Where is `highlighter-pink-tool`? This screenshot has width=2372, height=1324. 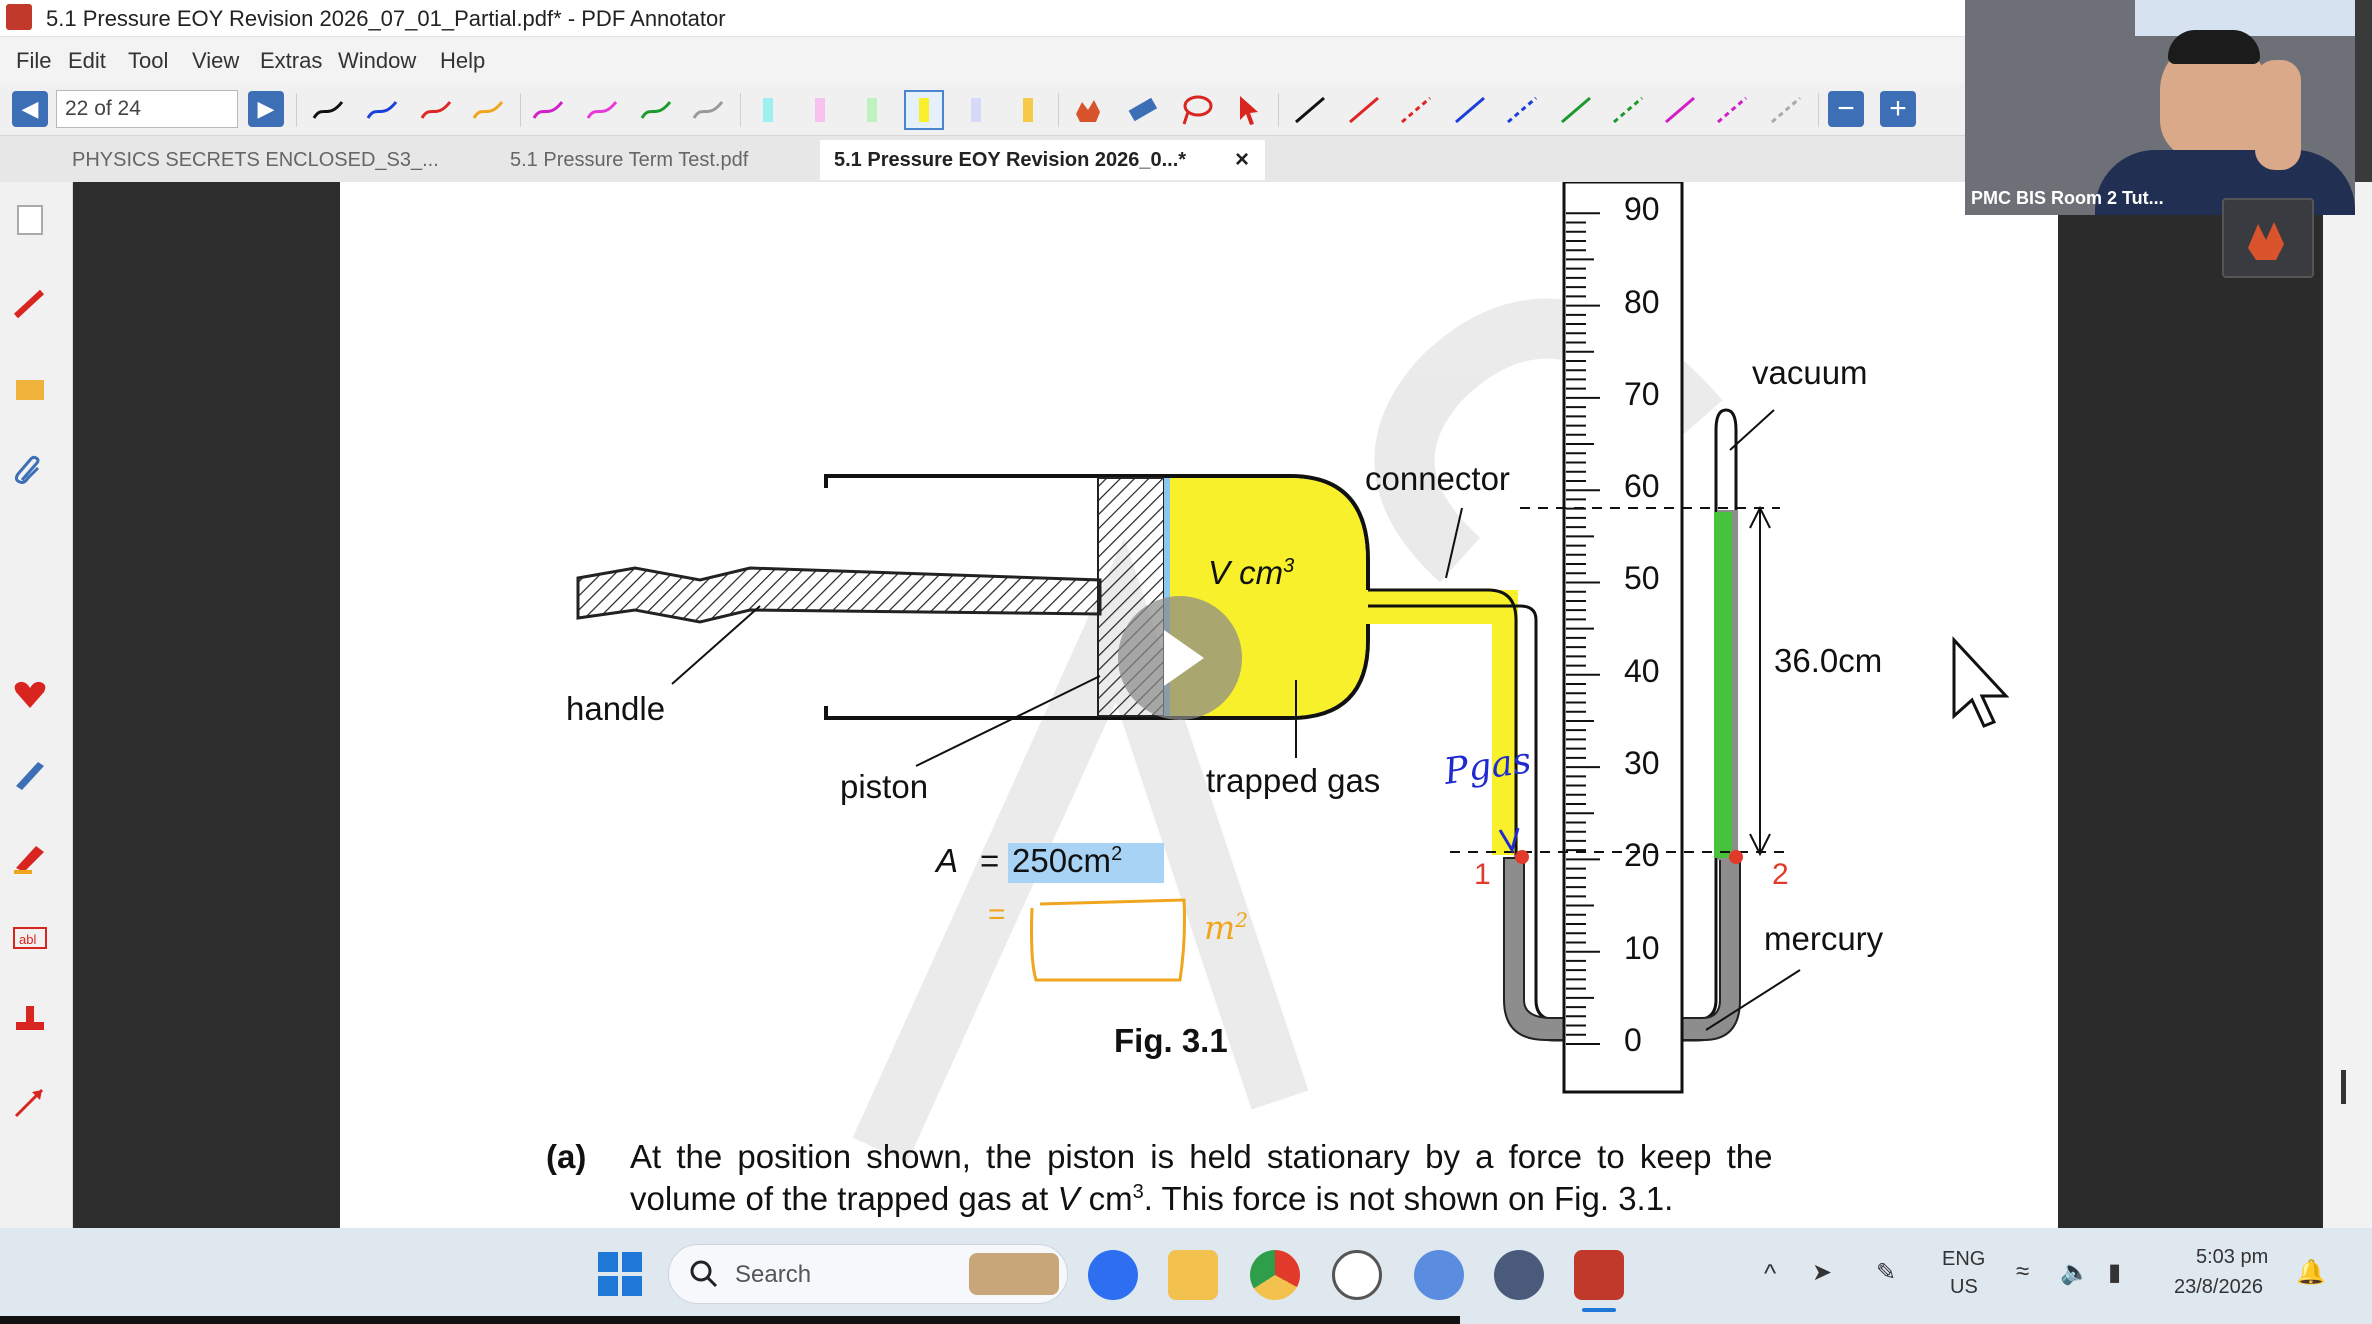
highlighter-pink-tool is located at coordinates (820, 110).